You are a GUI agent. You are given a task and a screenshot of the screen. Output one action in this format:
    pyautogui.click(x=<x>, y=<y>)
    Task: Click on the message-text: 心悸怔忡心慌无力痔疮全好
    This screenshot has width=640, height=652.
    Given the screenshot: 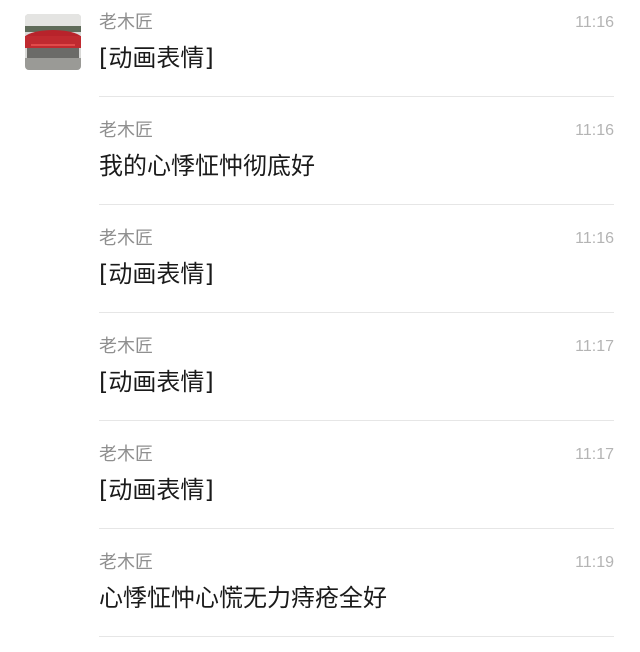 What is the action you would take?
    pyautogui.click(x=243, y=598)
    